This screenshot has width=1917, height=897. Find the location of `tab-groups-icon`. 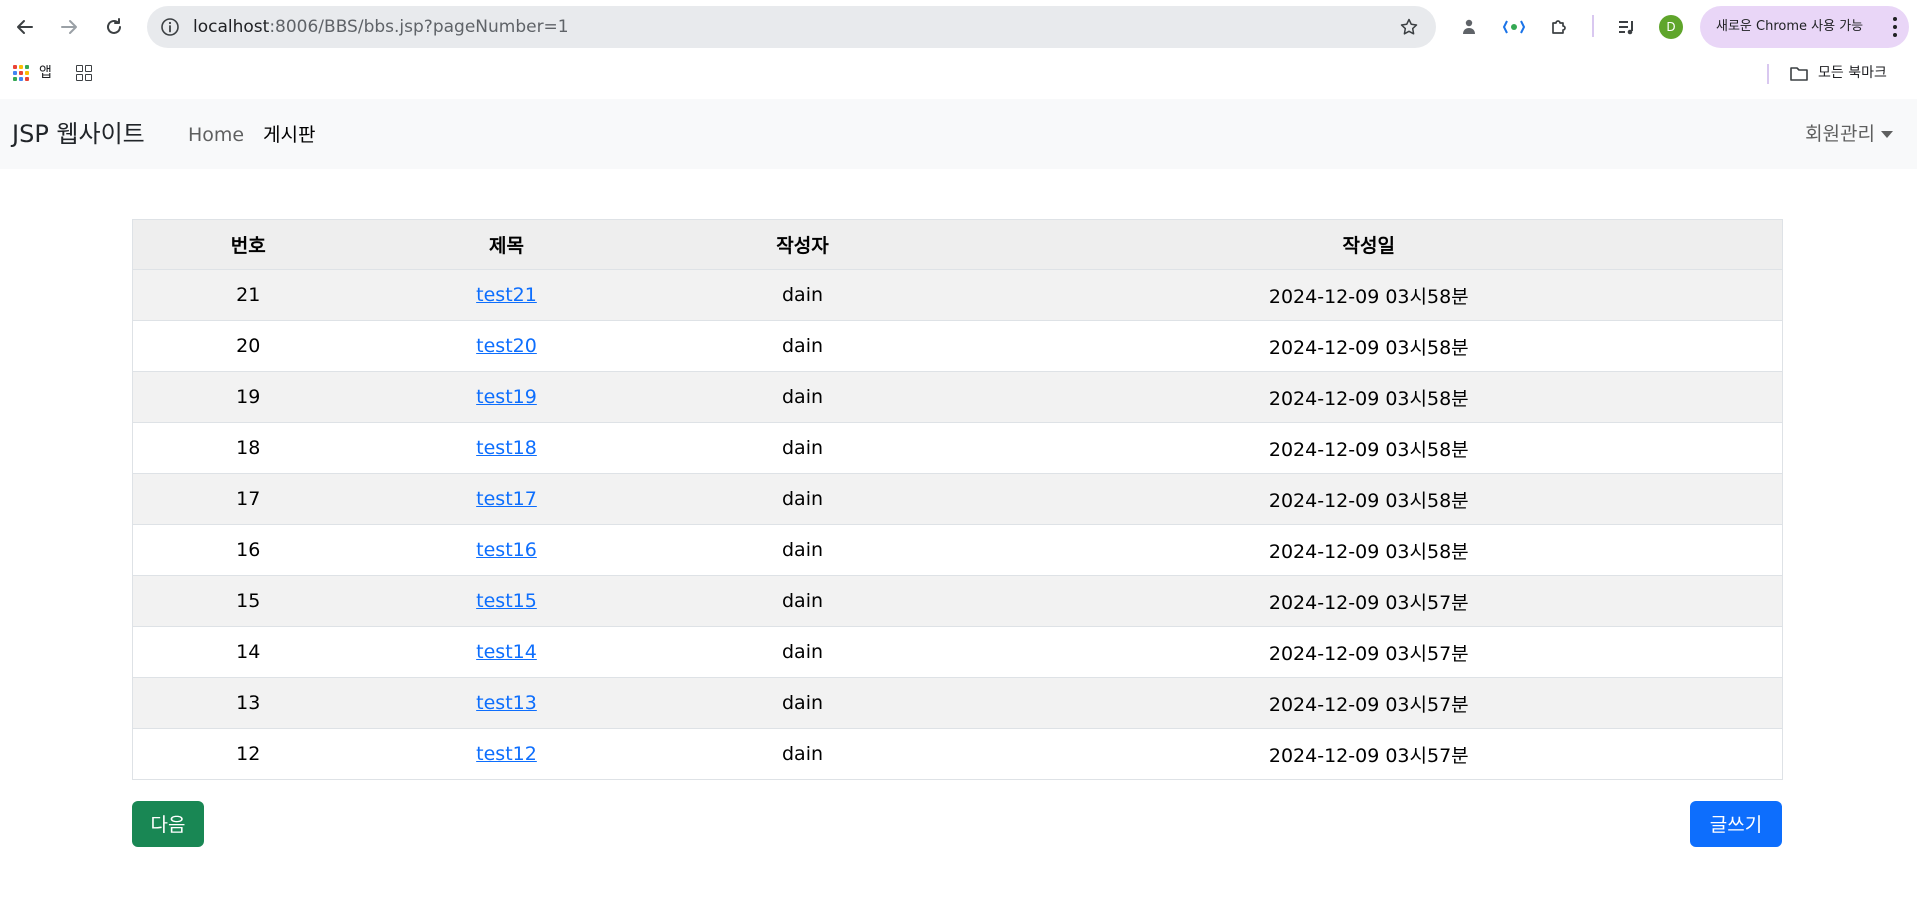

tab-groups-icon is located at coordinates (84, 73).